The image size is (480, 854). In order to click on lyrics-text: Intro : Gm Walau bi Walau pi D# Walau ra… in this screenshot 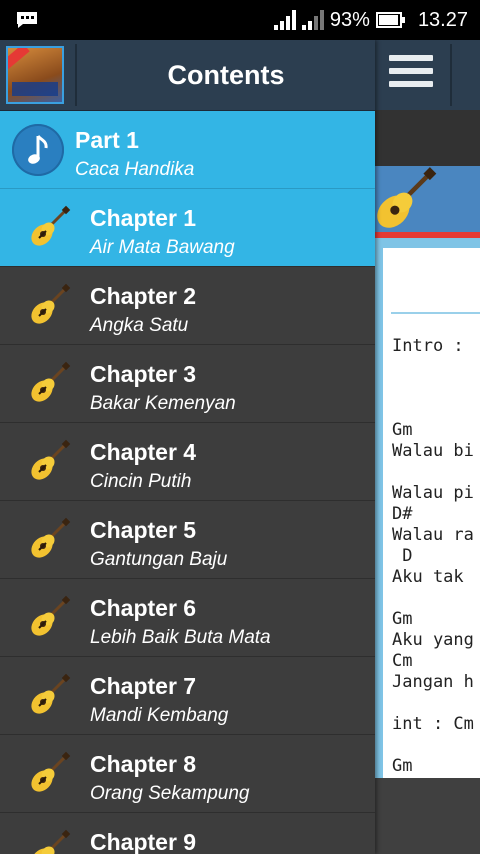, I will do `click(433, 556)`.